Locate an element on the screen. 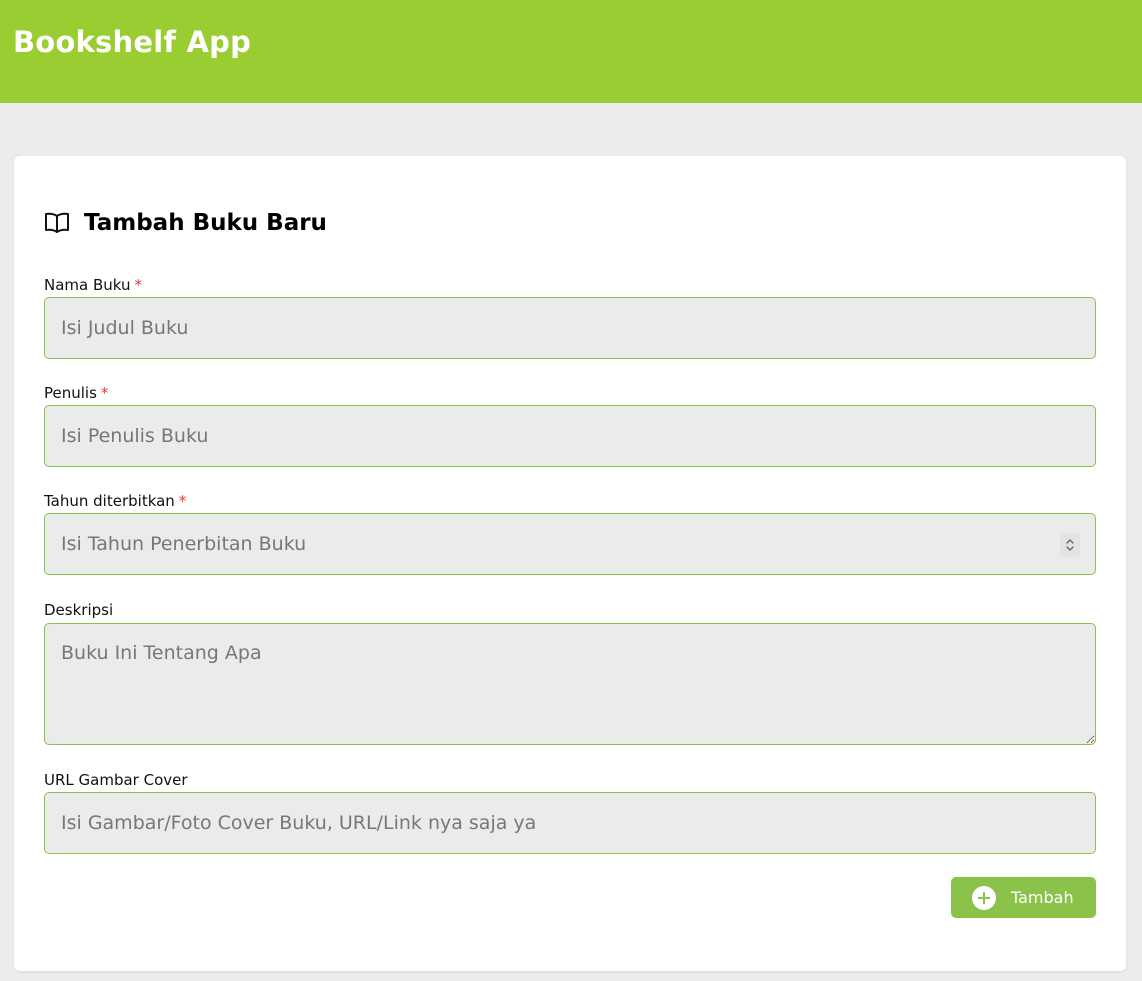 This screenshot has width=1142, height=981. add-book-button-label: Tambah is located at coordinates (1042, 897).